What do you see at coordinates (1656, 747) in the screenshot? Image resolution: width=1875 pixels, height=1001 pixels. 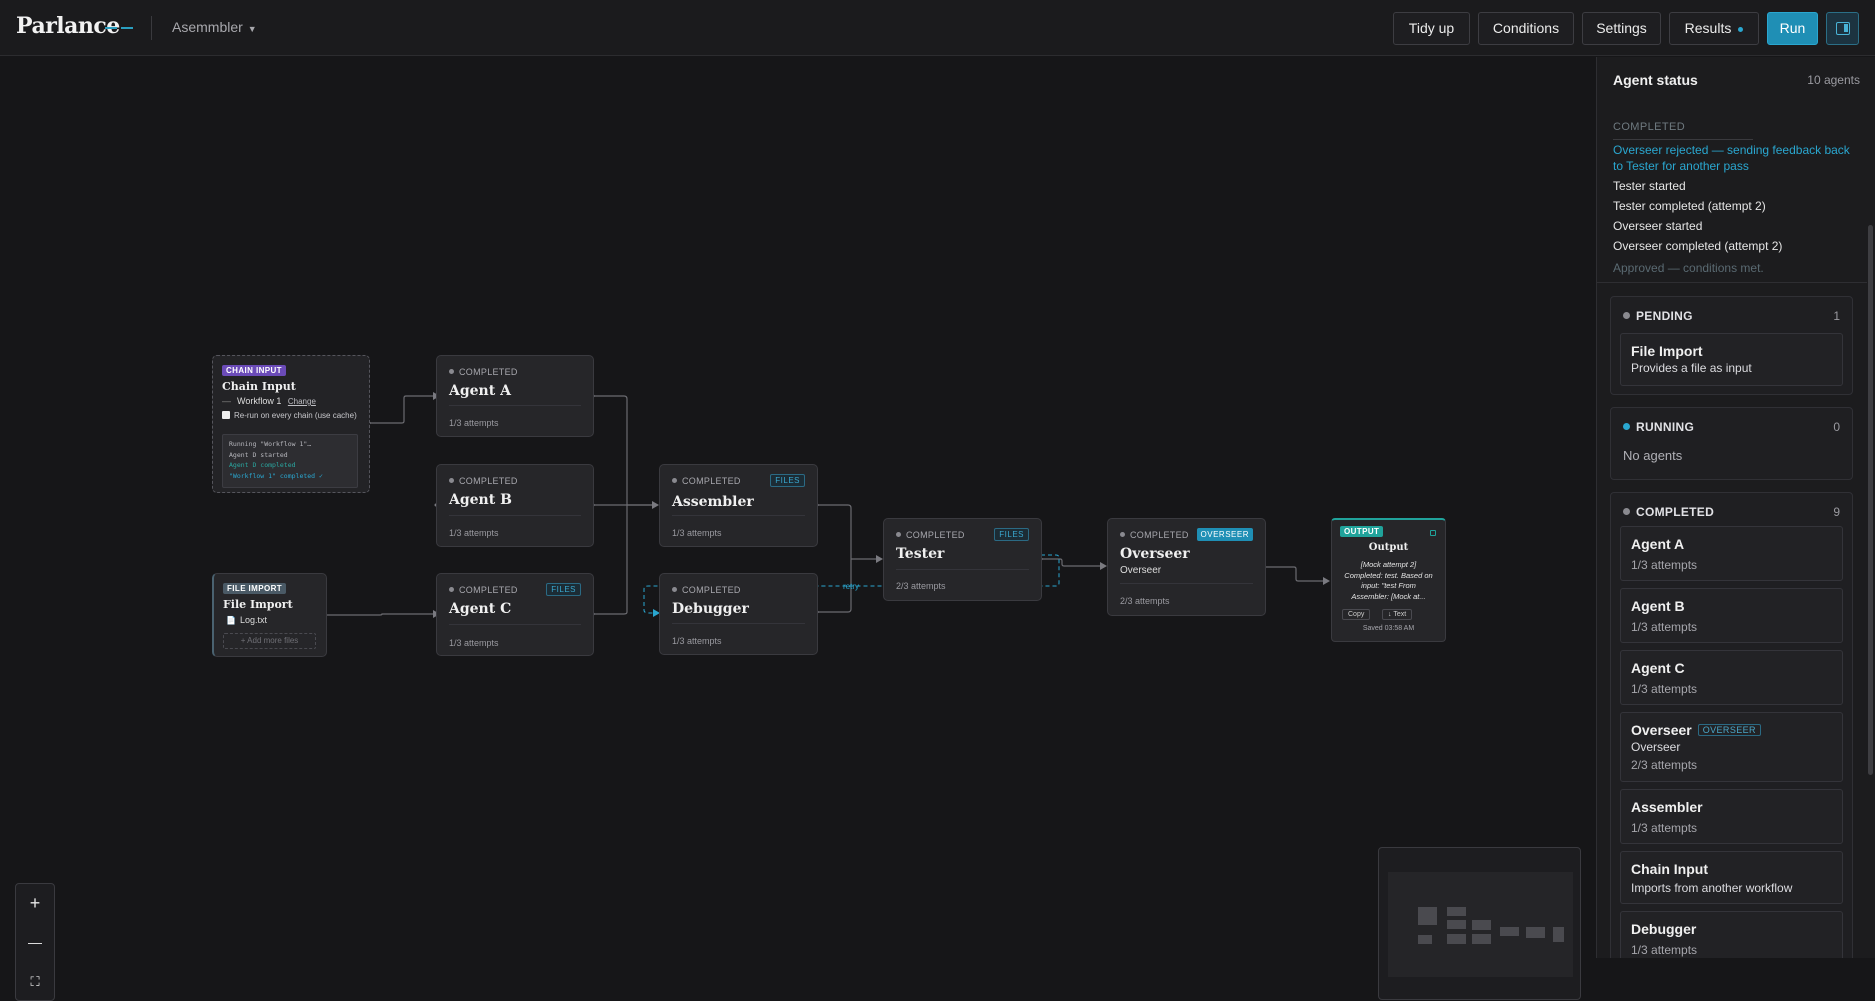 I see `agent-desc: Overseer` at bounding box center [1656, 747].